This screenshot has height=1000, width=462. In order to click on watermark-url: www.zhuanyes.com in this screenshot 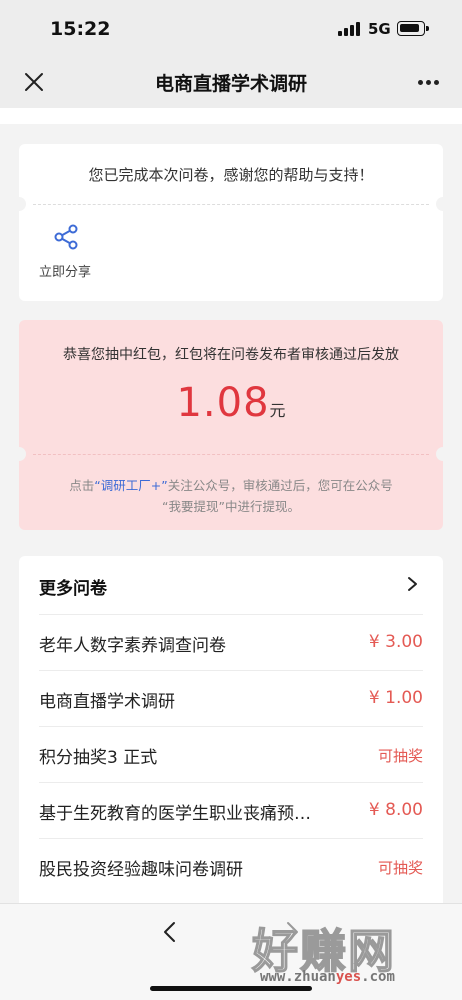, I will do `click(327, 977)`.